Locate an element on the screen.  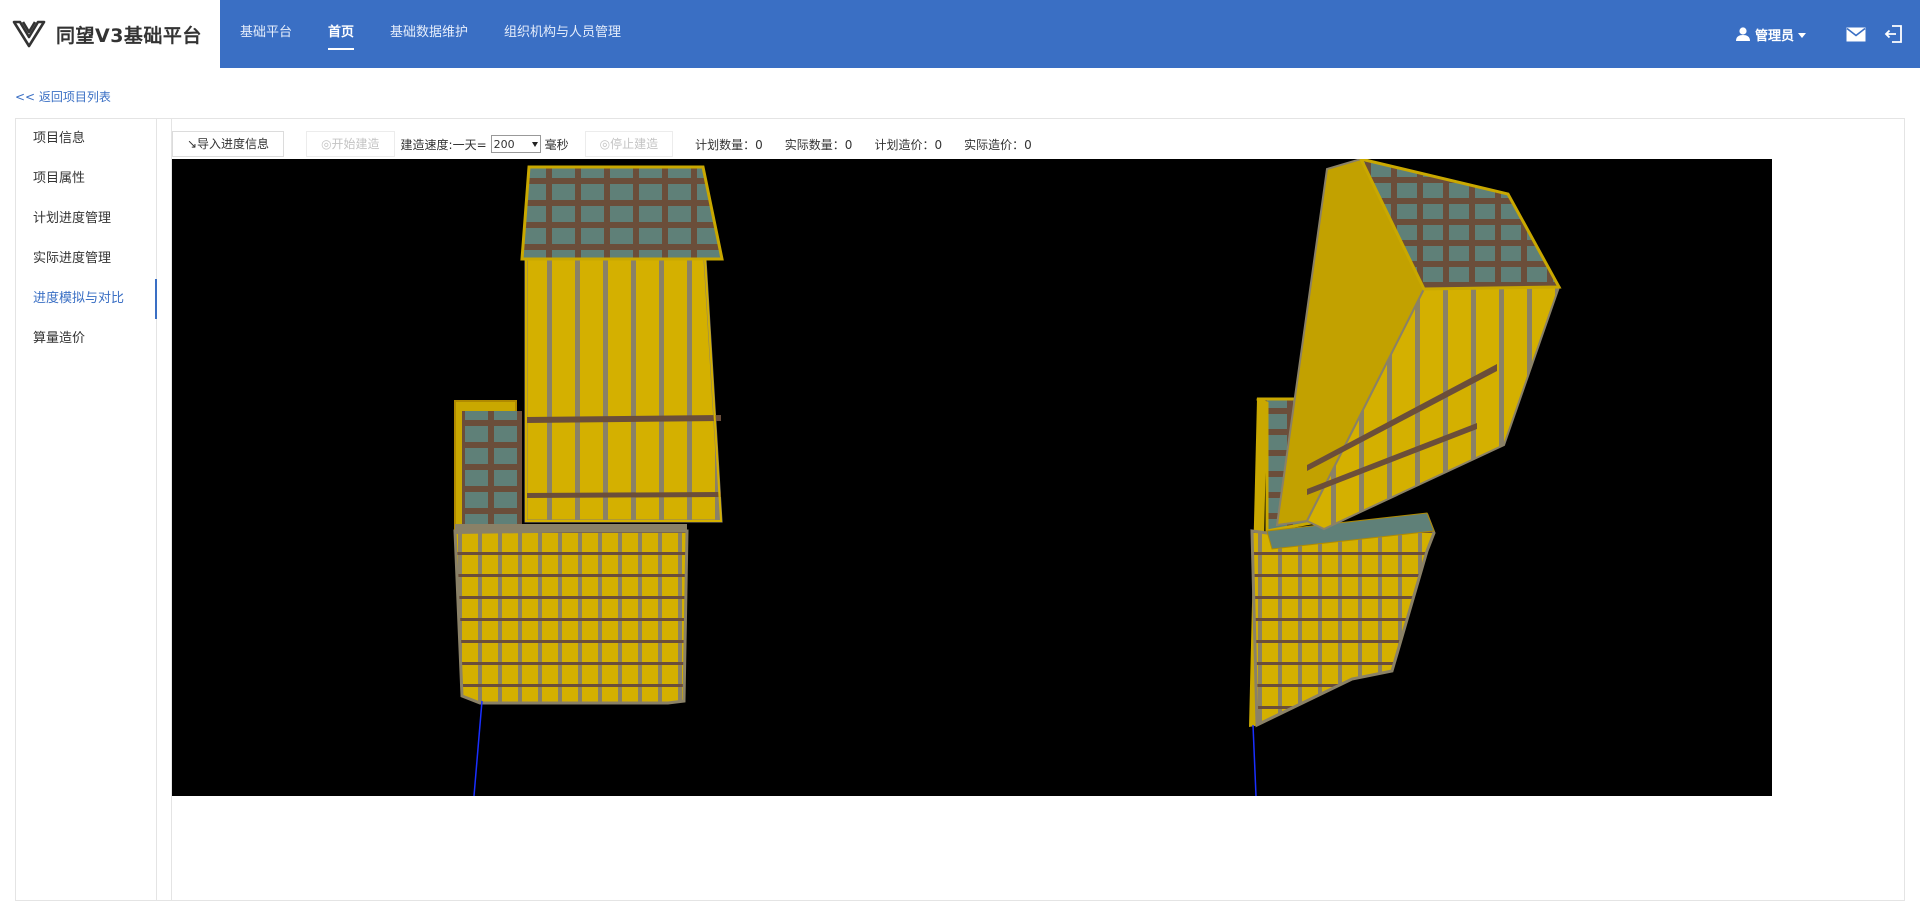
top-header: 同望V3基础平台 基础平台 首页 基础数据维护 组织机构与人员管理 管理员 is located at coordinates (960, 34).